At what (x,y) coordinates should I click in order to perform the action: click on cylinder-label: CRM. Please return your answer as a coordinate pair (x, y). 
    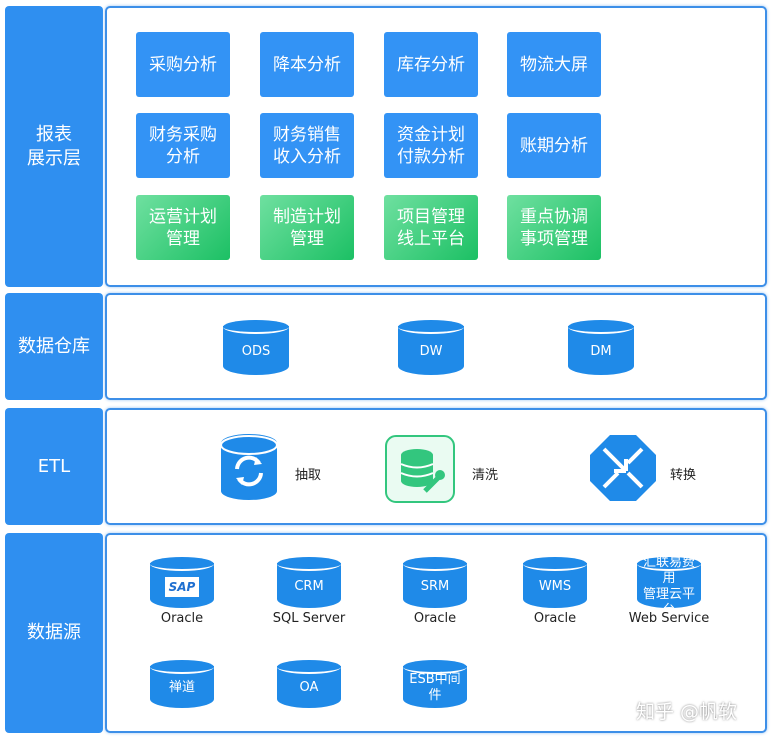
    Looking at the image, I should click on (309, 586).